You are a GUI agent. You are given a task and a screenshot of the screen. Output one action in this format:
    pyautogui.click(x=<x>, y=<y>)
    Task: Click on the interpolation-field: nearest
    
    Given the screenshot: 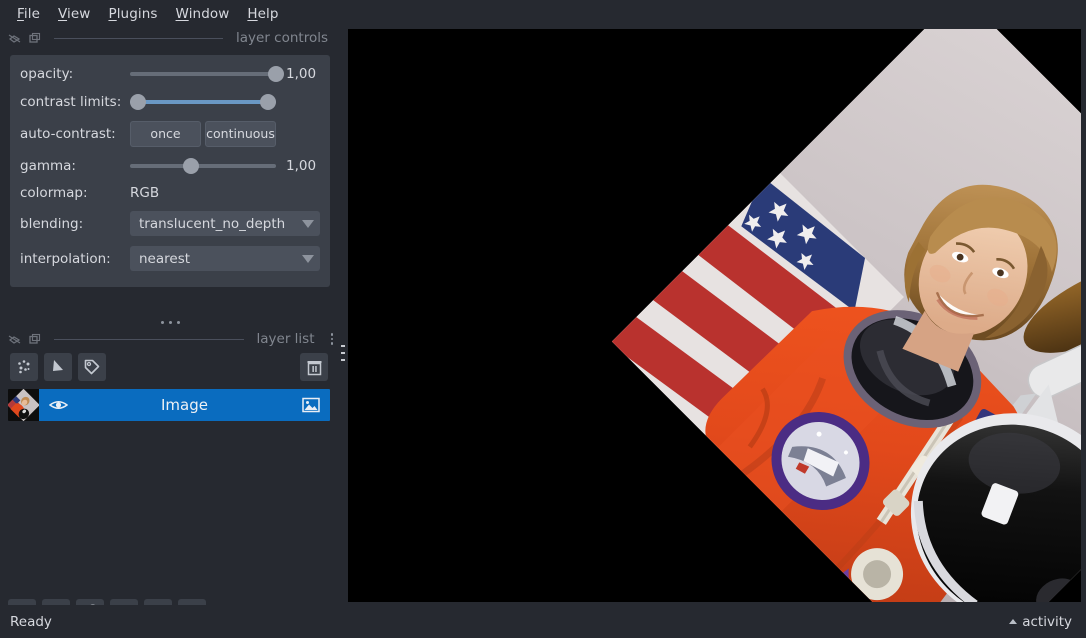 What is the action you would take?
    pyautogui.click(x=225, y=258)
    